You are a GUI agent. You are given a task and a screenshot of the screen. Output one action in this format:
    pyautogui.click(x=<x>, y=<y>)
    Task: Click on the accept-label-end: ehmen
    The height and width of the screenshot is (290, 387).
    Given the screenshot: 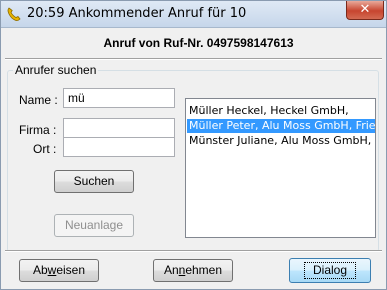 What is the action you would take?
    pyautogui.click(x=204, y=270)
    